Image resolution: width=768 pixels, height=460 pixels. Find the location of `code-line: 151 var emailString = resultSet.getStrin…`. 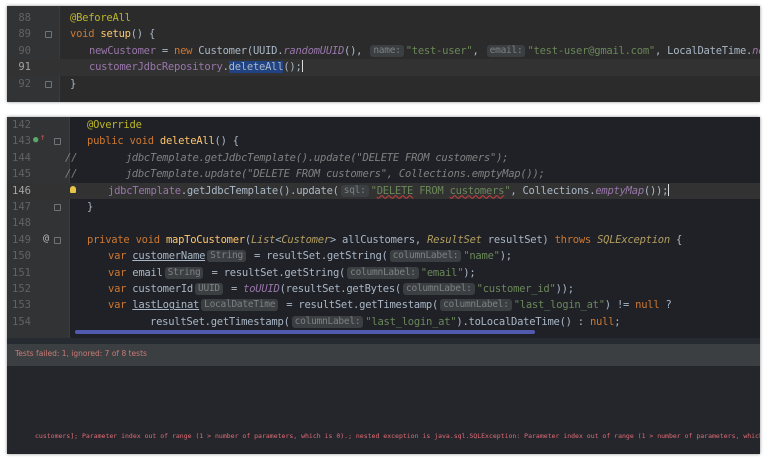

code-line: 151 var emailString = resultSet.getStrin… is located at coordinates (383, 273).